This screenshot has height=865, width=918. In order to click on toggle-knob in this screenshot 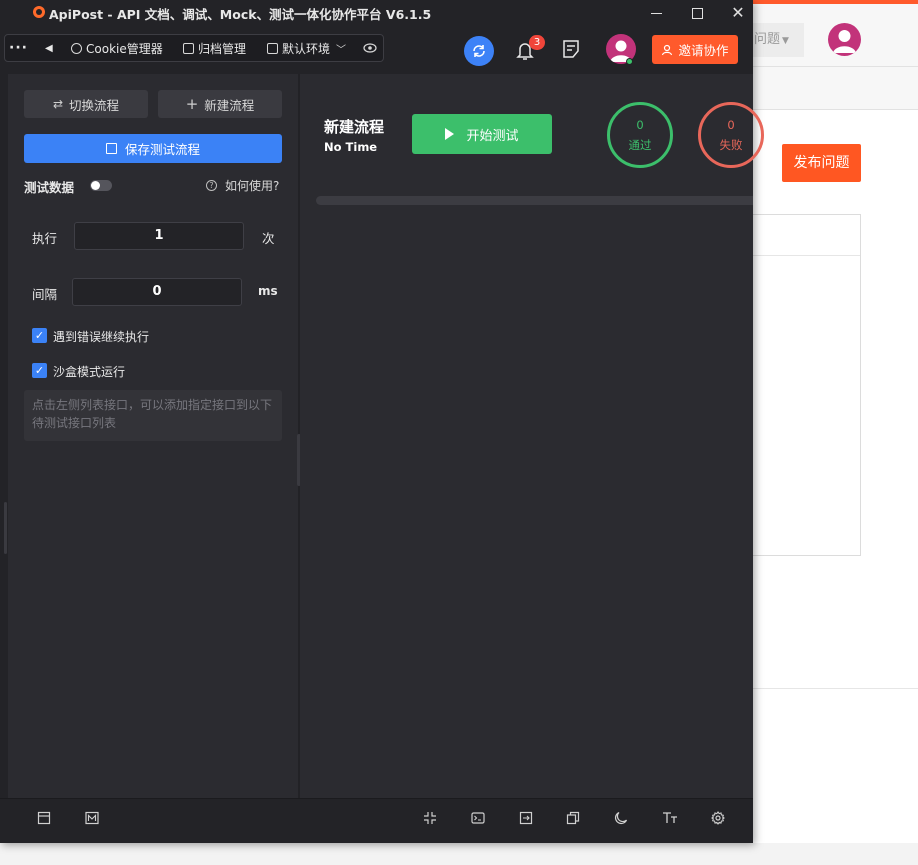, I will do `click(95, 185)`.